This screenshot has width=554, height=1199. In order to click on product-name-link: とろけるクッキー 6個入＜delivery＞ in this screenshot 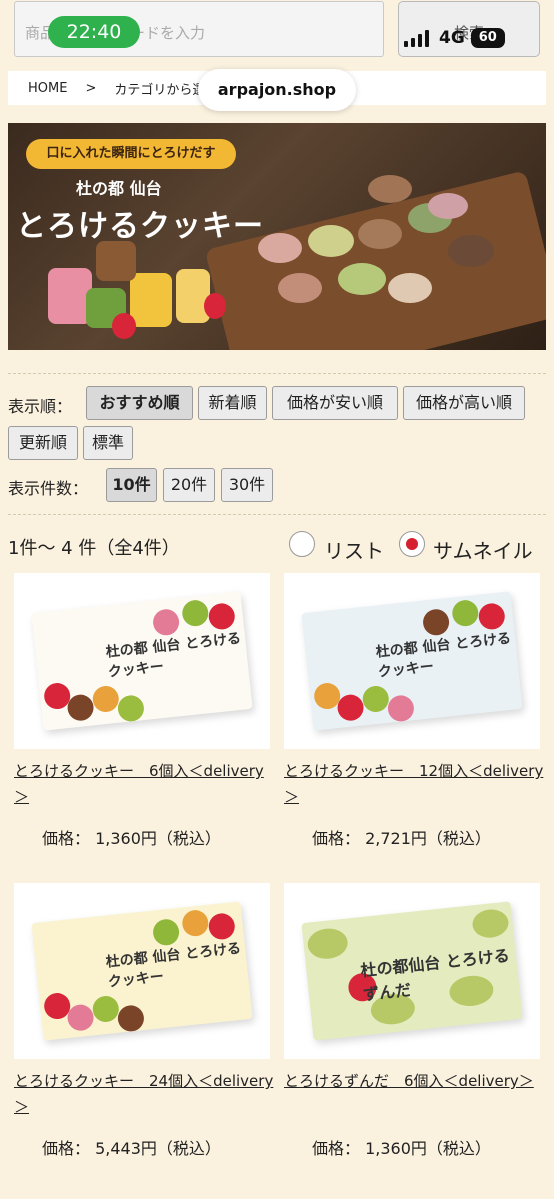, I will do `click(144, 784)`.